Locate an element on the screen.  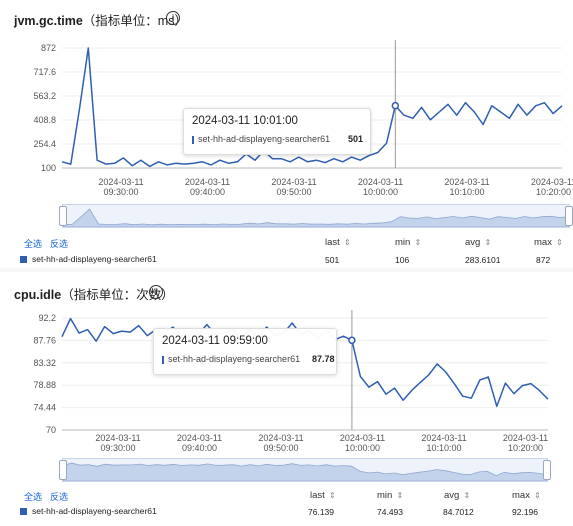
tooltip-value: 501 is located at coordinates (356, 139).